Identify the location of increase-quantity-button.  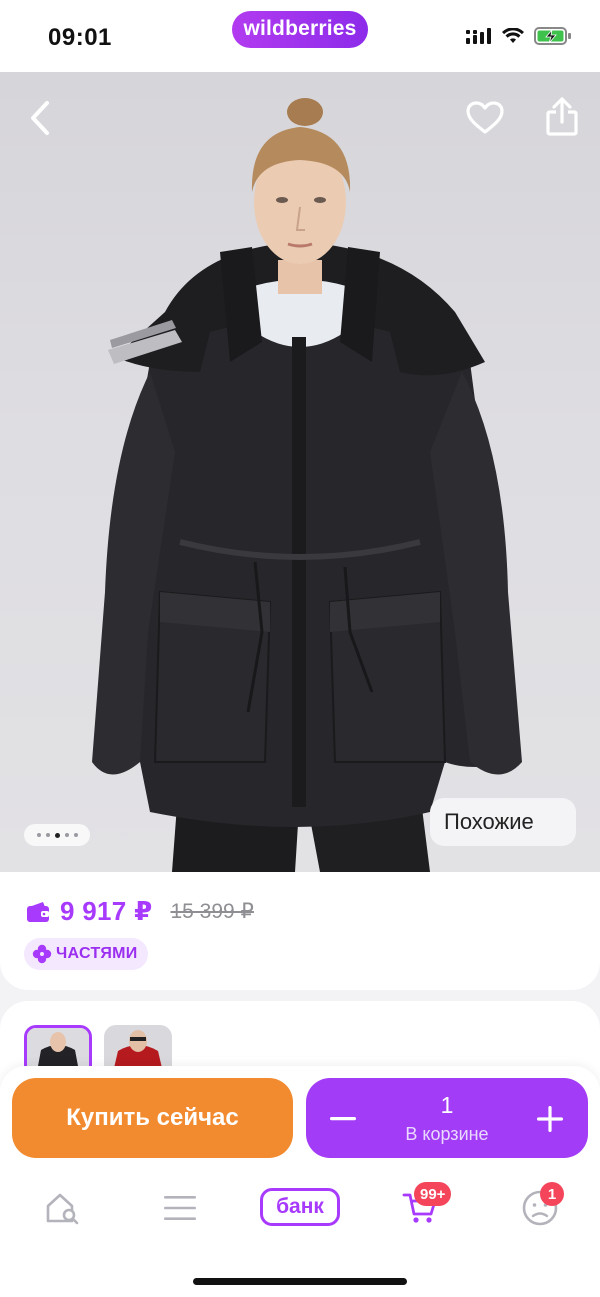
(550, 1119).